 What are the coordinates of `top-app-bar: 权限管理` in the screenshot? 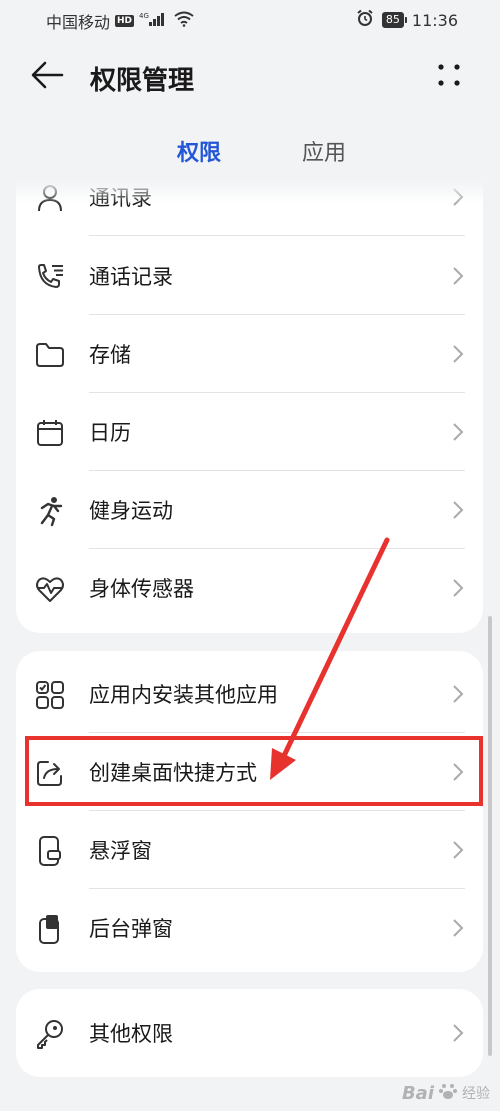 It's located at (250, 78).